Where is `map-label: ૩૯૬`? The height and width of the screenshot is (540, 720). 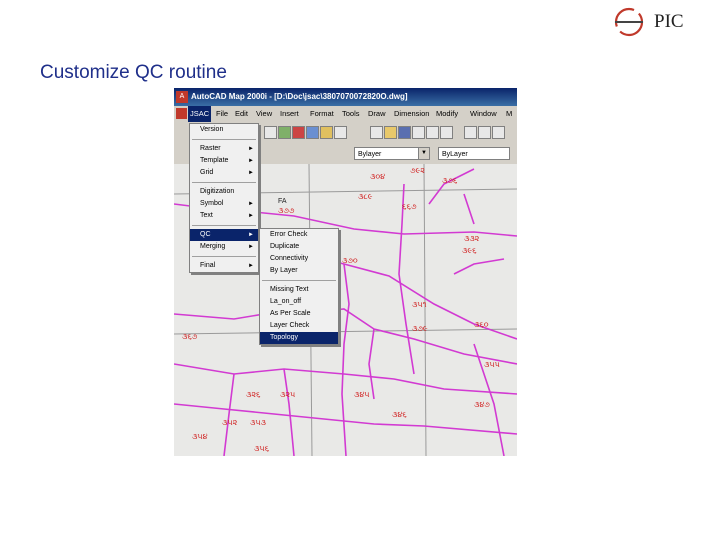
map-label: ૩૯૬ is located at coordinates (469, 250).